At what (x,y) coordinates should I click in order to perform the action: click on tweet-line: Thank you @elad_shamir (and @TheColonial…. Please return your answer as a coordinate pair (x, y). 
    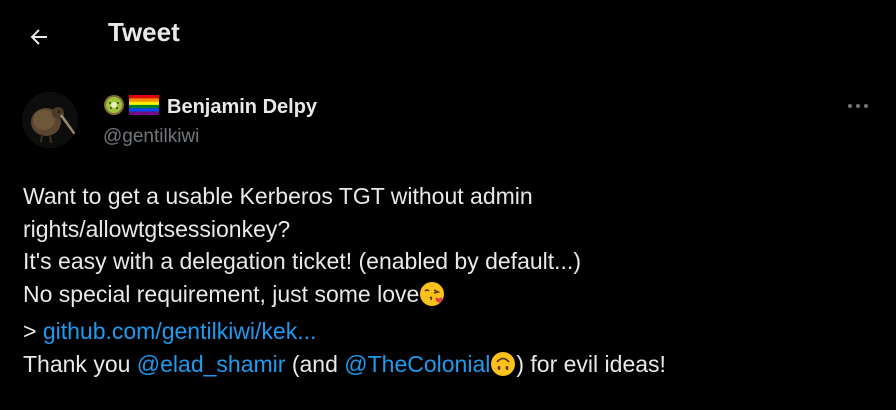
    Looking at the image, I should click on (448, 367).